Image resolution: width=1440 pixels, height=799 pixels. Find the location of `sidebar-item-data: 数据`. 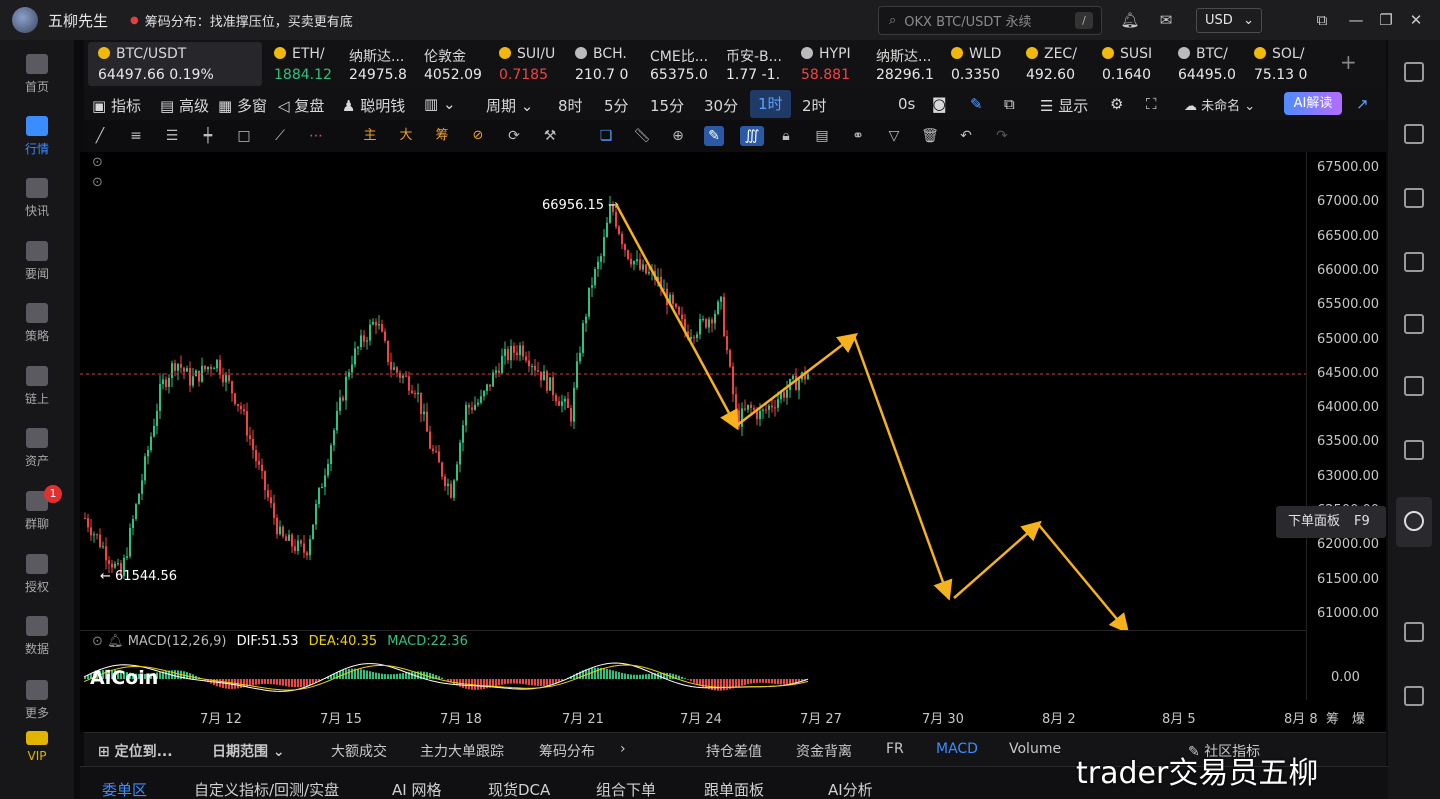

sidebar-item-data: 数据 is located at coordinates (37, 638).